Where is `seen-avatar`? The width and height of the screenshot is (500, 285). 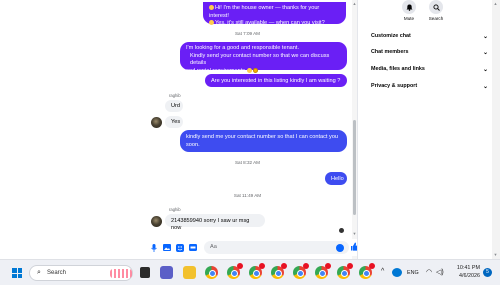
seen-avatar is located at coordinates (341, 230).